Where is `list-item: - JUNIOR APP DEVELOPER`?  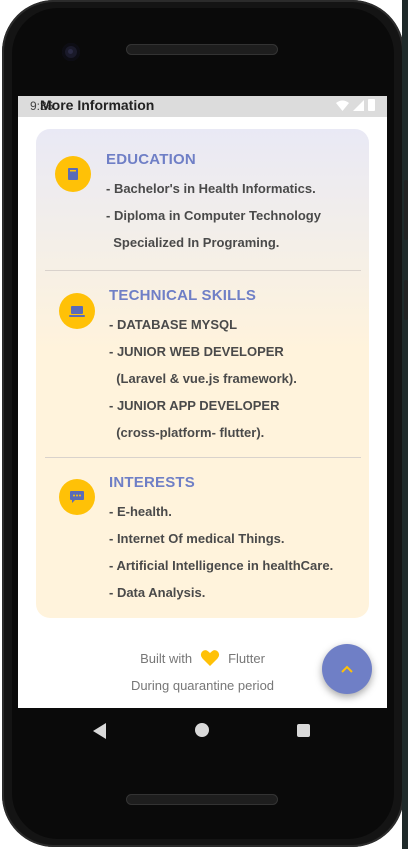
list-item: - JUNIOR APP DEVELOPER is located at coordinates (194, 405).